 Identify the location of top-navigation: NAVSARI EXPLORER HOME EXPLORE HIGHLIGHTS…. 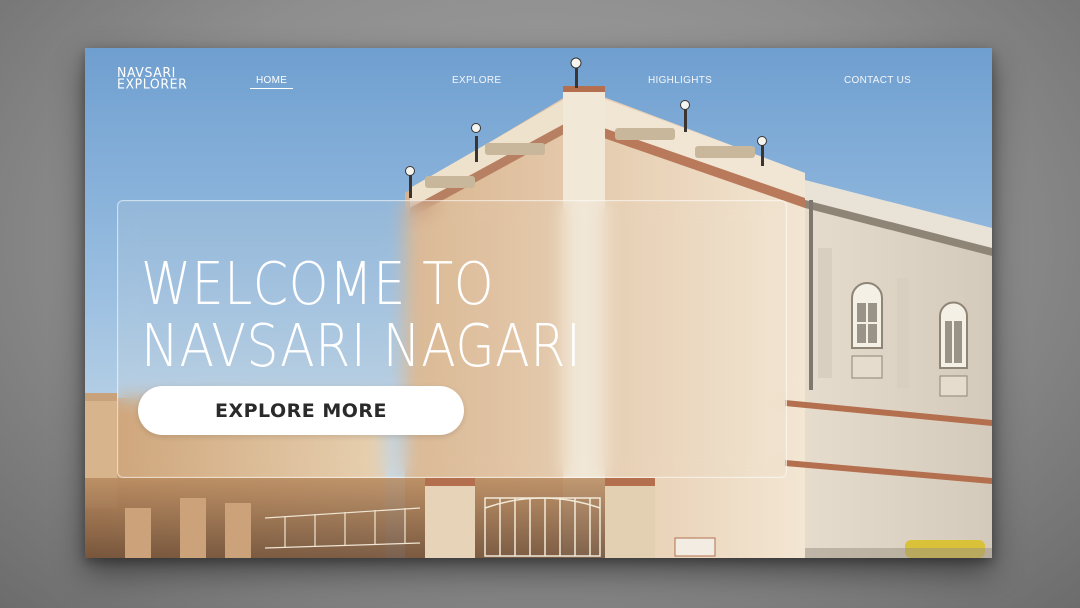
(538, 83).